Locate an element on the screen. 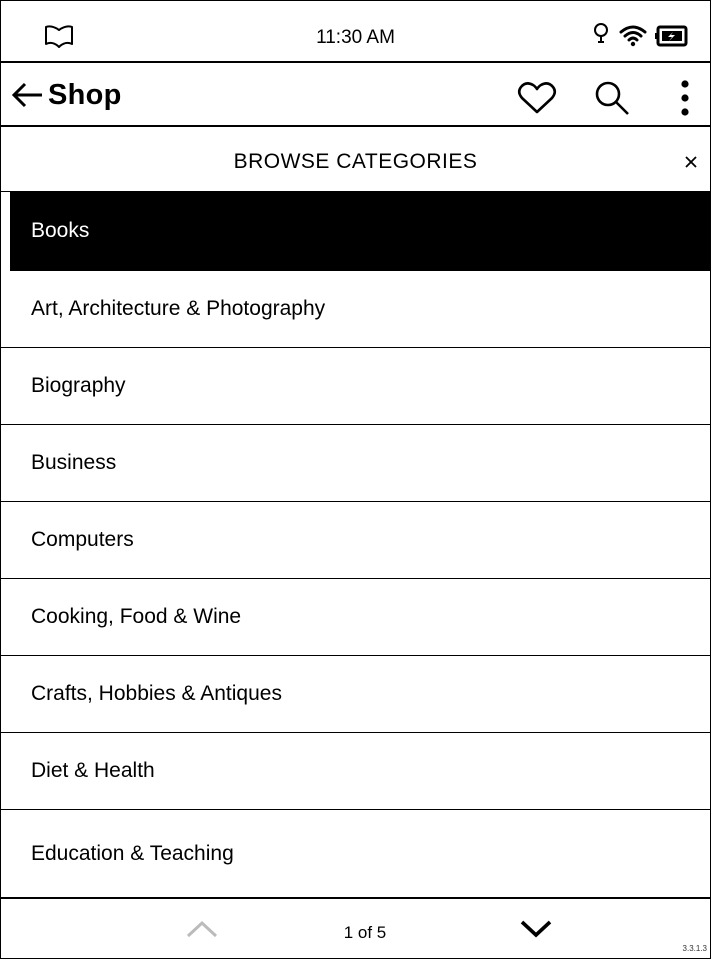 This screenshot has width=711, height=959. heart-icon is located at coordinates (537, 98).